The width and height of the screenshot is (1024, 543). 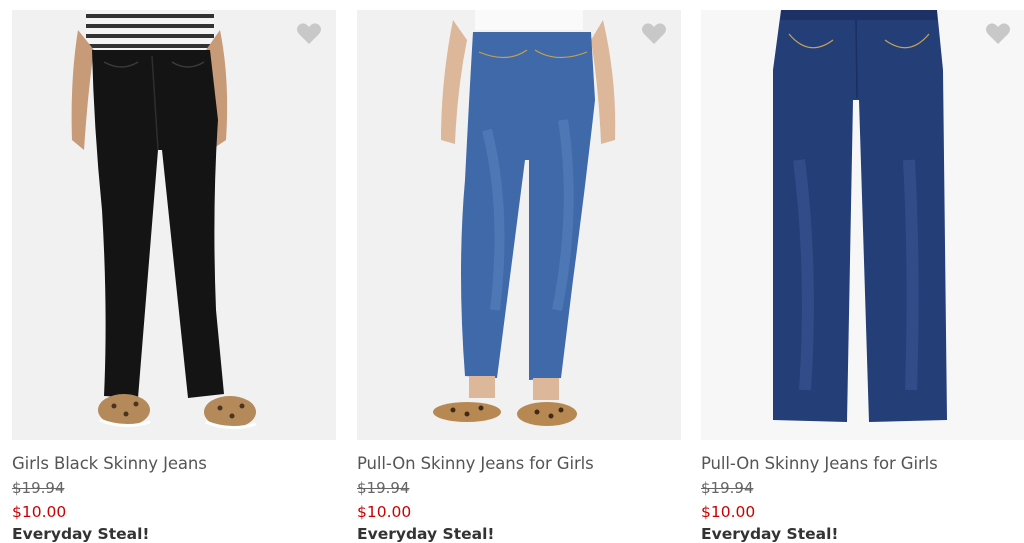 I want to click on product-title: Girls Black Skinny Jeans, so click(x=109, y=463).